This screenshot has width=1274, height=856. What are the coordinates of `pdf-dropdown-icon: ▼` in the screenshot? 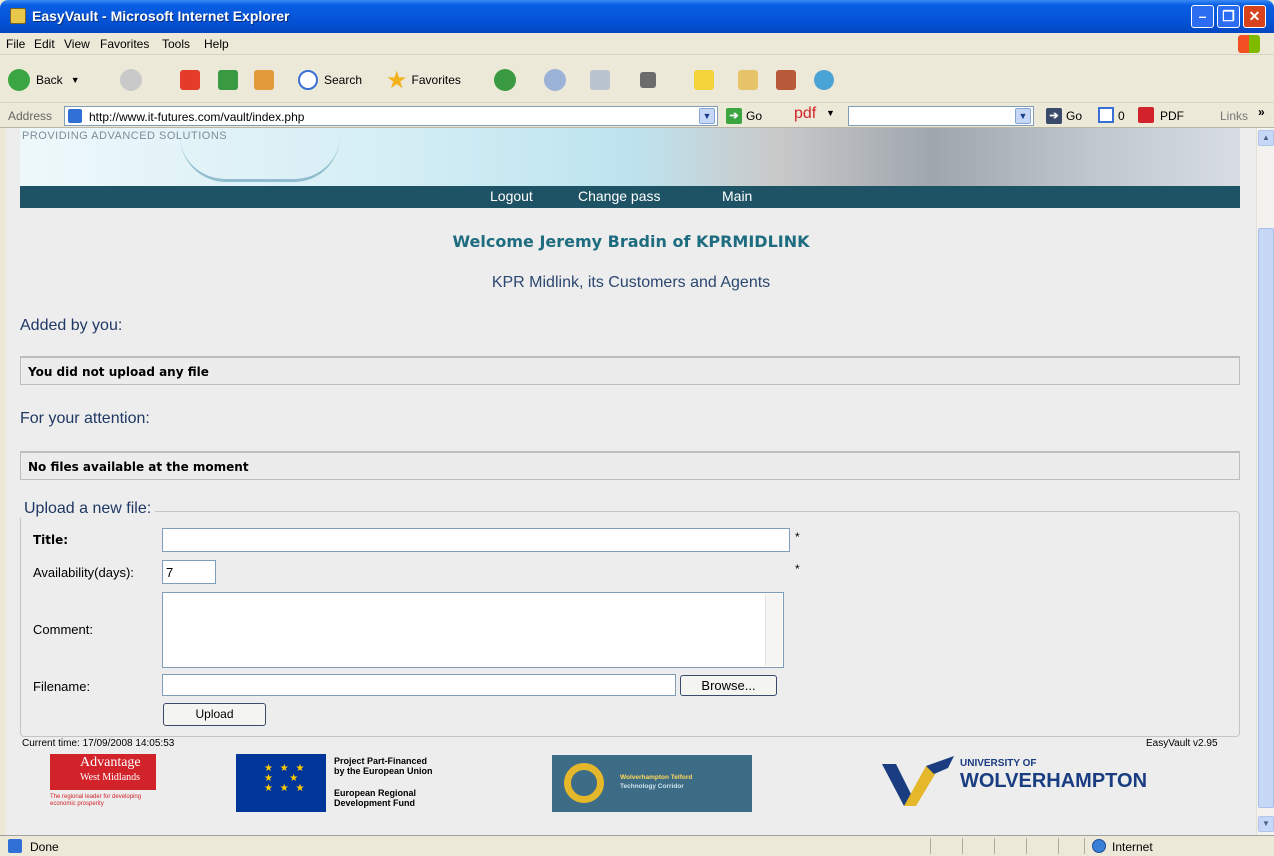 It's located at (830, 113).